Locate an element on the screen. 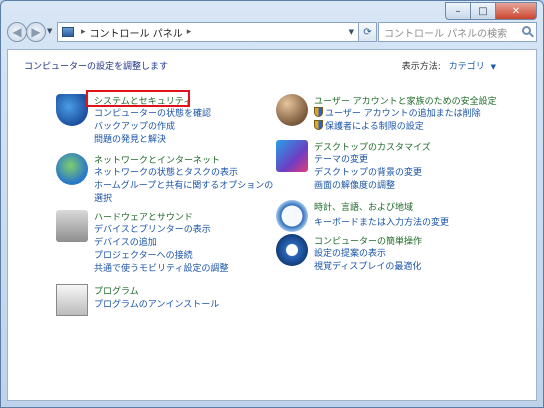 The width and height of the screenshot is (544, 408). link-screen-resolution: 画面の解像度の調整 is located at coordinates (354, 184).